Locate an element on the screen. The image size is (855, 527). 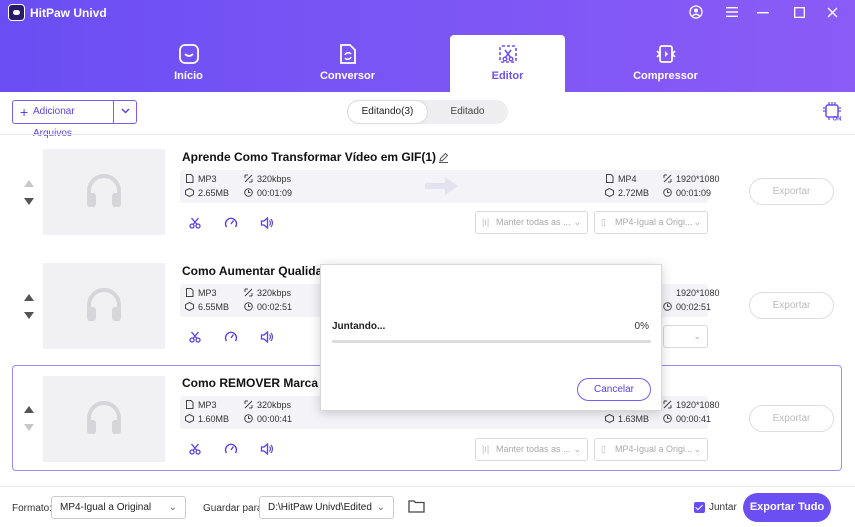
add-files-dropdown is located at coordinates (125, 112).